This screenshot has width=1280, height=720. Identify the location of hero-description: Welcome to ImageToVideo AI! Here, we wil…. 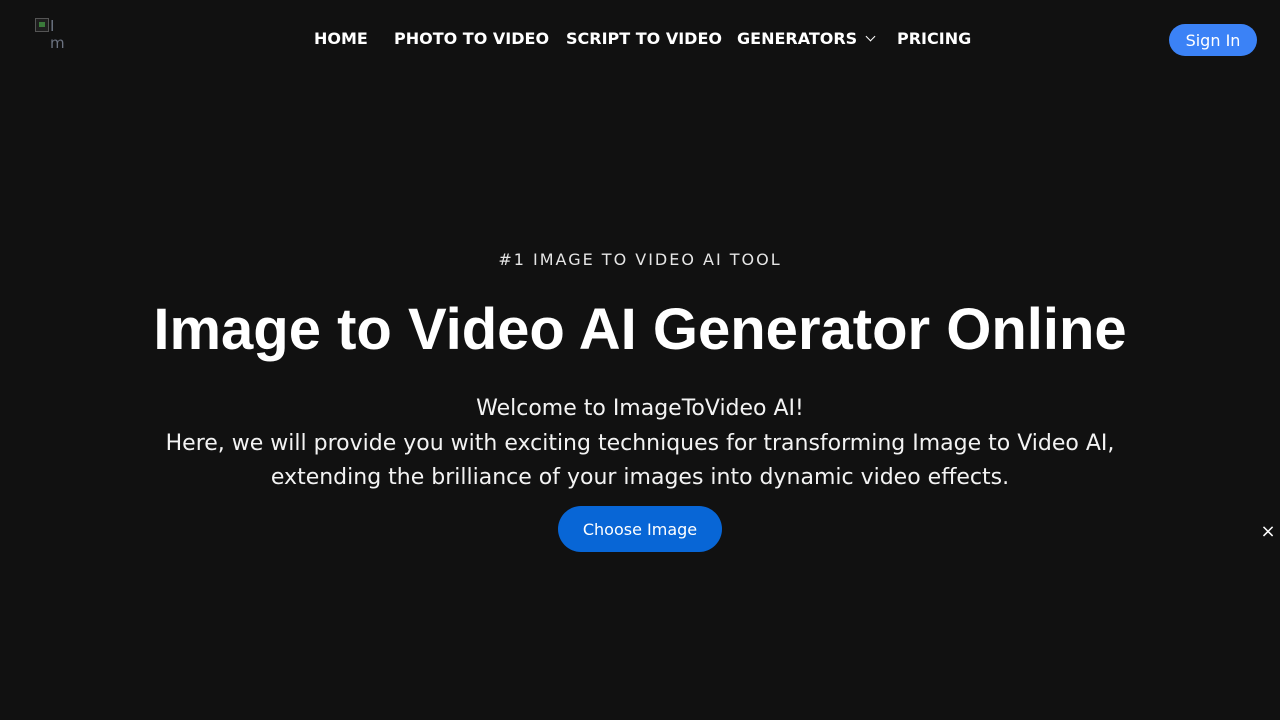
(640, 444).